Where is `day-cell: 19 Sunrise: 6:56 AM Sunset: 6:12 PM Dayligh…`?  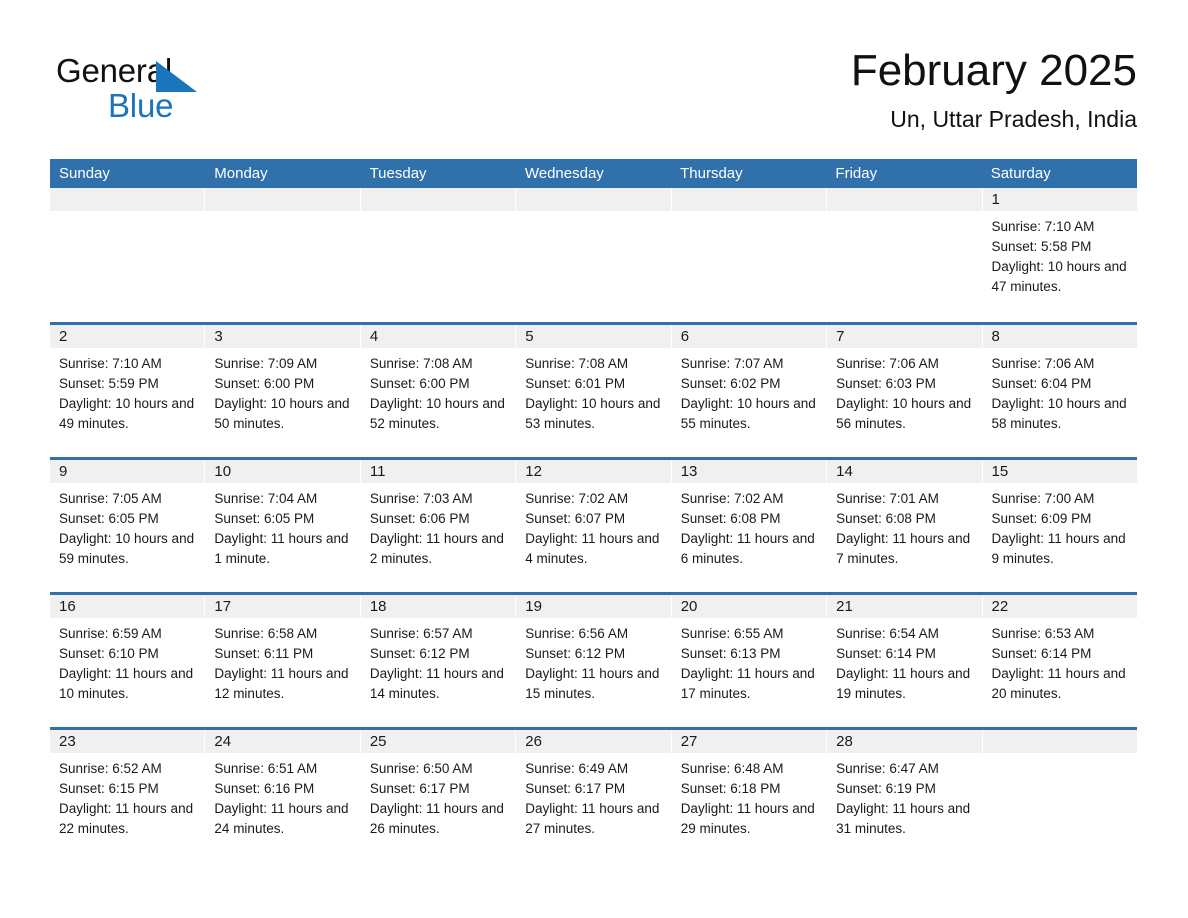
day-cell: 19 Sunrise: 6:56 AM Sunset: 6:12 PM Dayligh… is located at coordinates (594, 661).